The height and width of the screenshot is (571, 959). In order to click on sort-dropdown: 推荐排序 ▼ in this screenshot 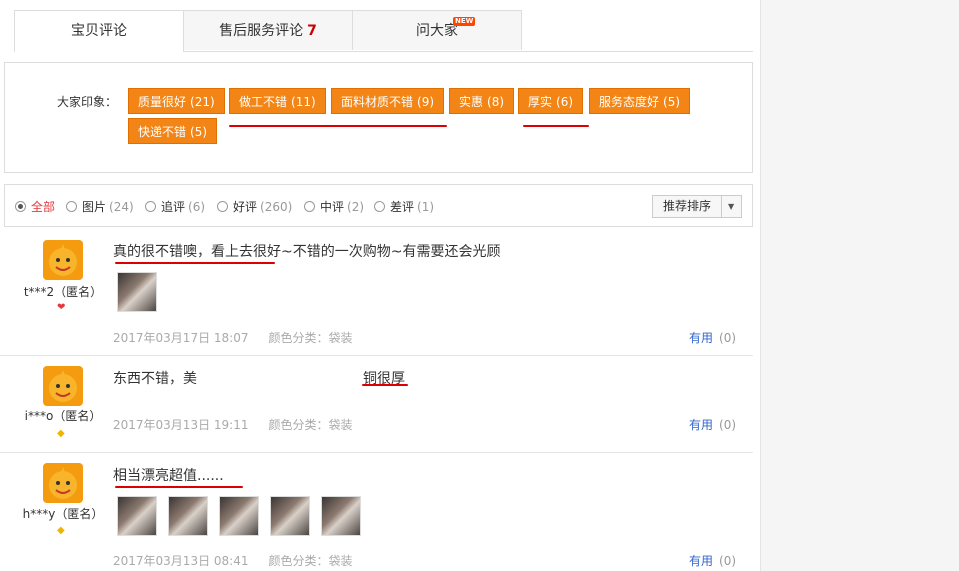, I will do `click(697, 206)`.